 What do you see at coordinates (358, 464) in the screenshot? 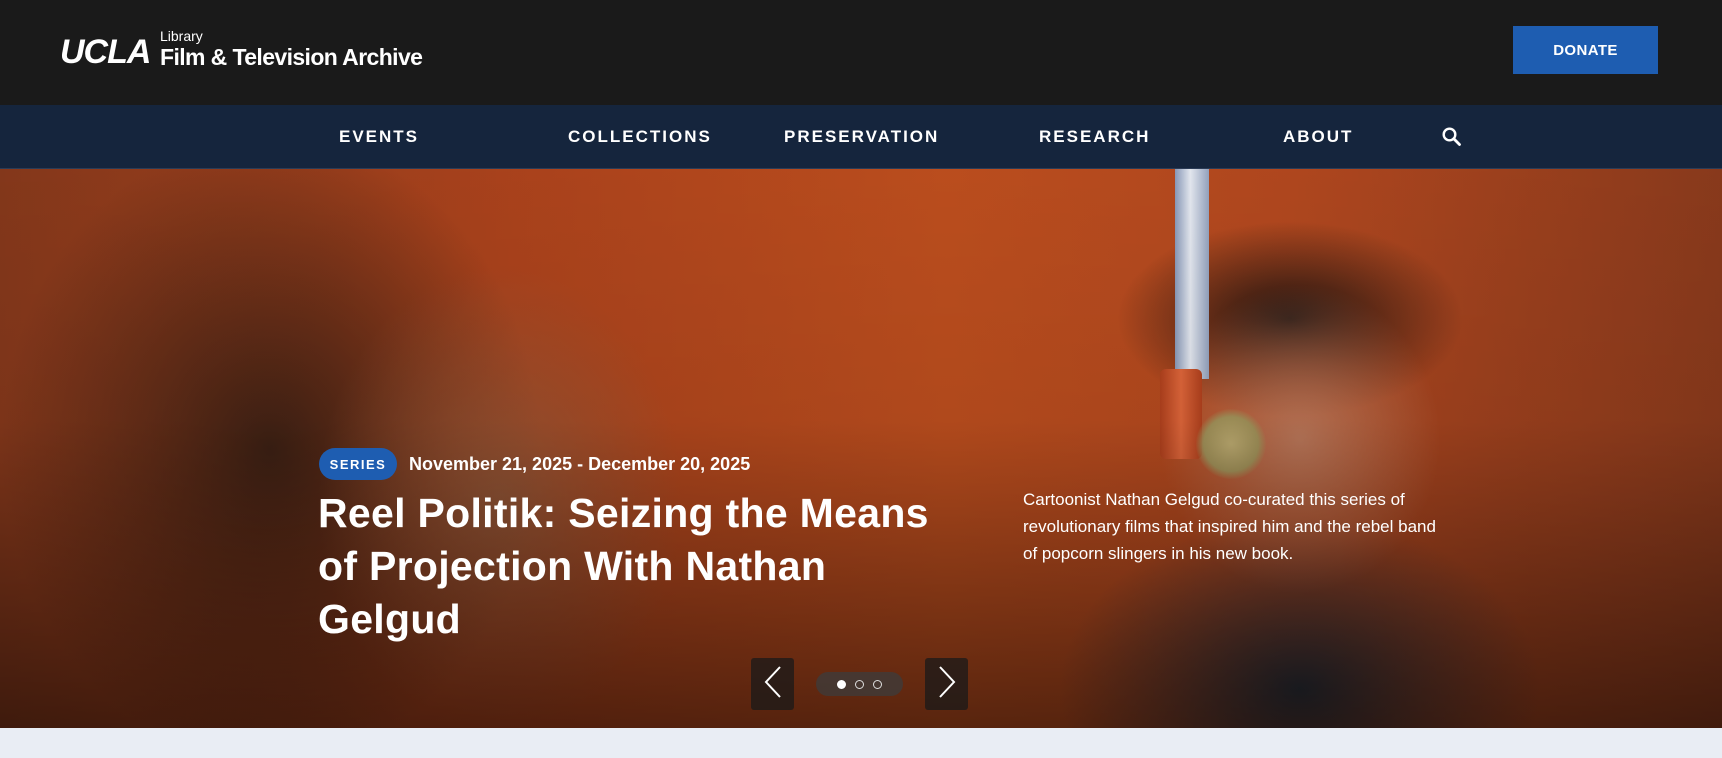
I see `series-badge: SERIES` at bounding box center [358, 464].